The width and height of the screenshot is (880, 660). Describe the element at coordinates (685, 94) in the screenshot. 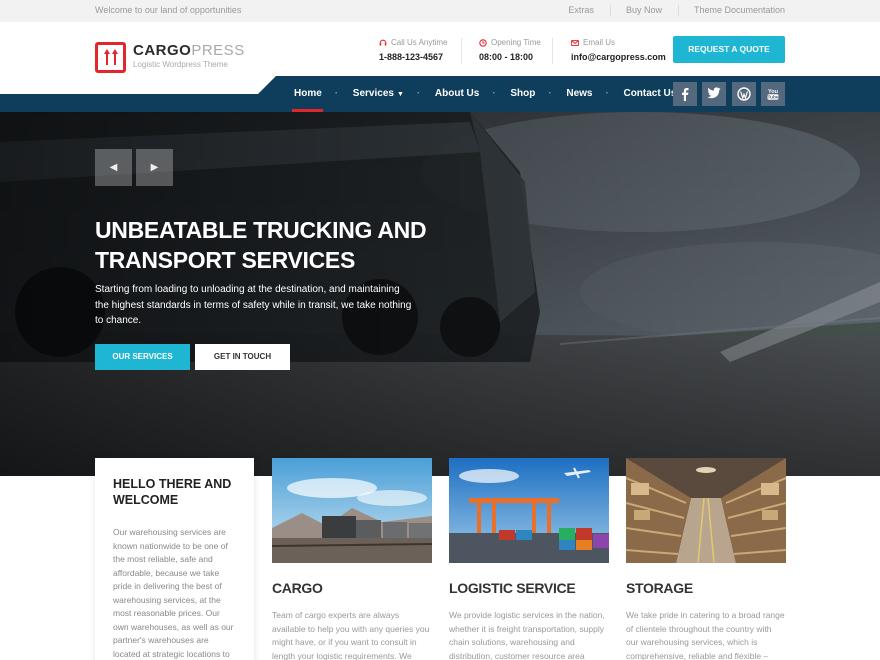

I see `facebook-icon` at that location.